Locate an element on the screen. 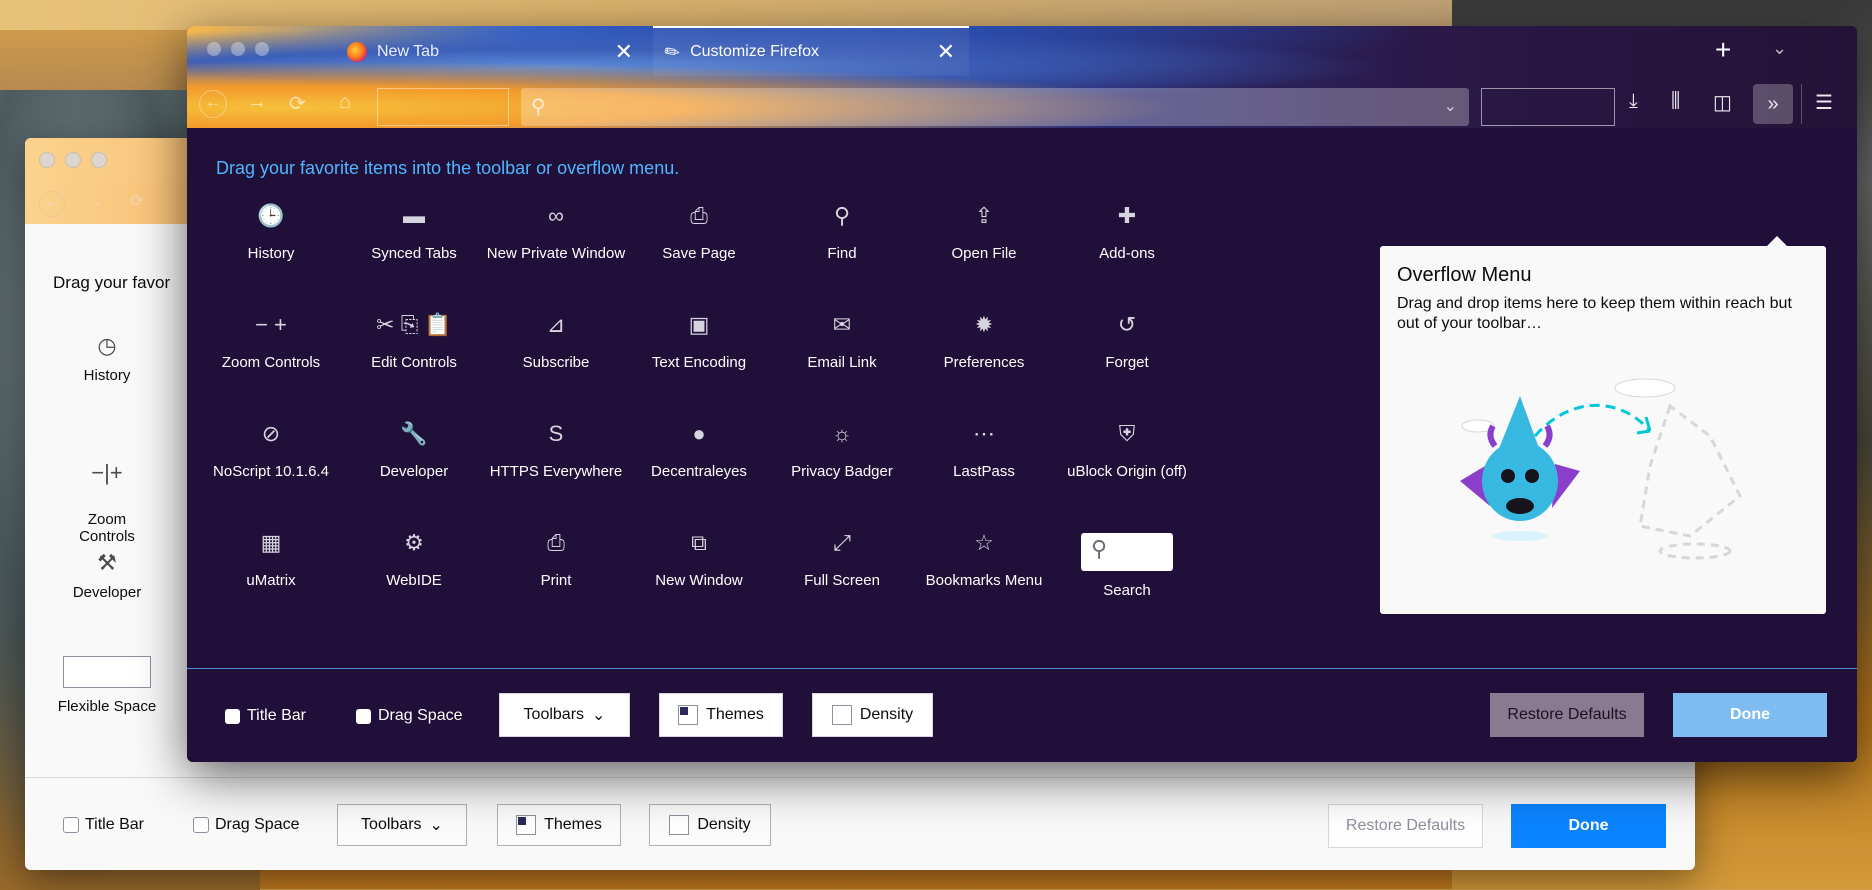 The image size is (1872, 890). palette-item-label: Add-ons is located at coordinates (1127, 253).